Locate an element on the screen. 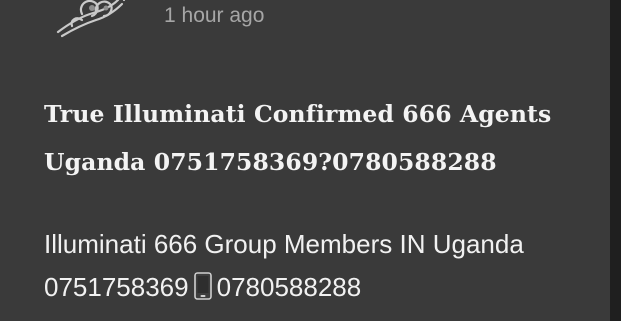 The width and height of the screenshot is (621, 321). mobile-phone-icon is located at coordinates (202, 291).